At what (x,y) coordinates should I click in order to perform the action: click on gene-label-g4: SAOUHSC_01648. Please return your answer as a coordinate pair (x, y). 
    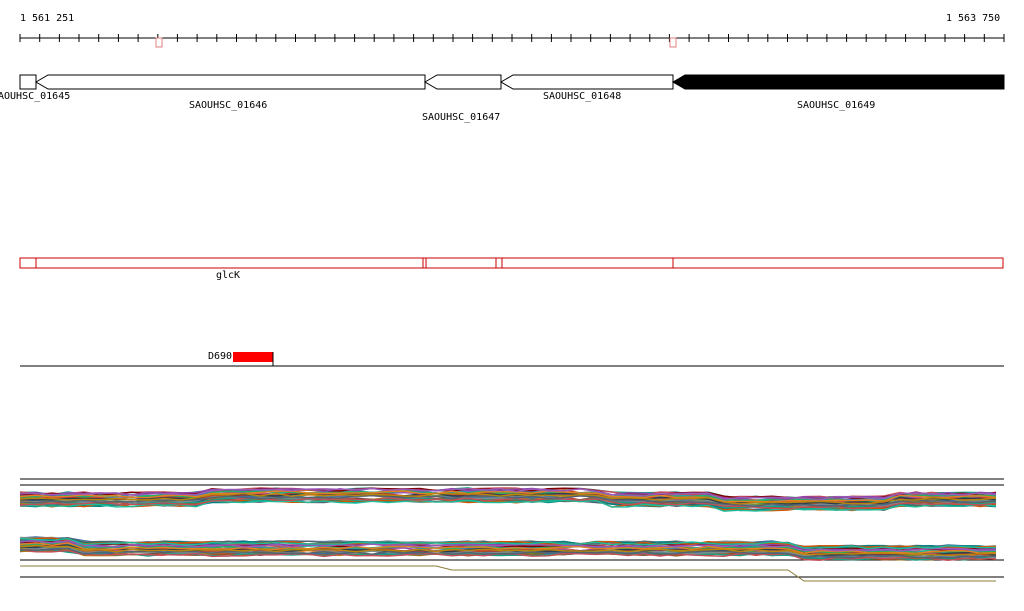
    Looking at the image, I should click on (582, 97).